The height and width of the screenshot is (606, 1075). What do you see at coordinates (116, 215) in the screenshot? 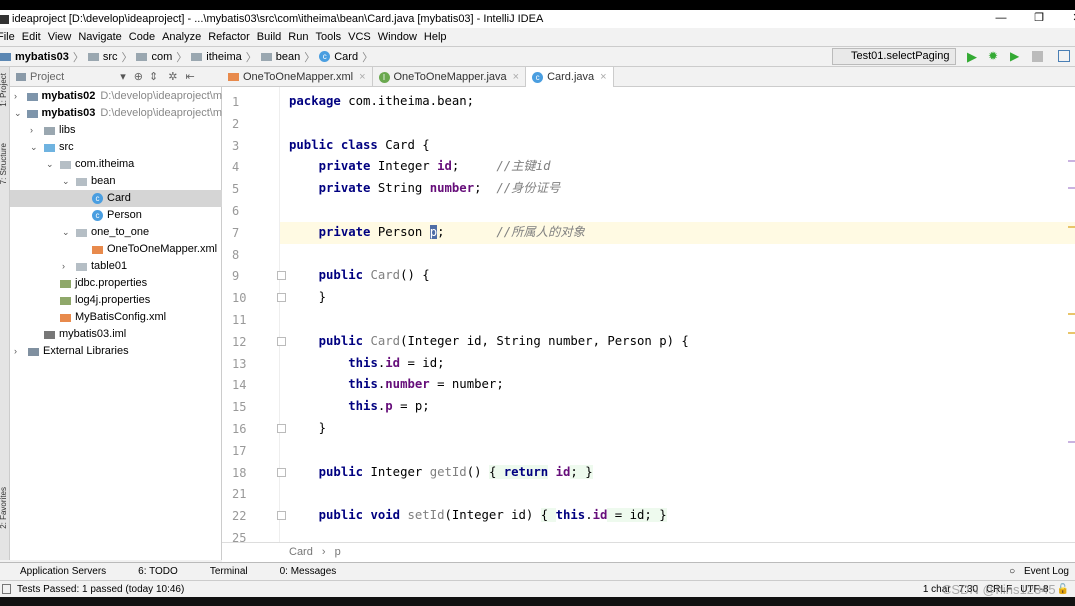
I see `tree-item: c Person` at bounding box center [116, 215].